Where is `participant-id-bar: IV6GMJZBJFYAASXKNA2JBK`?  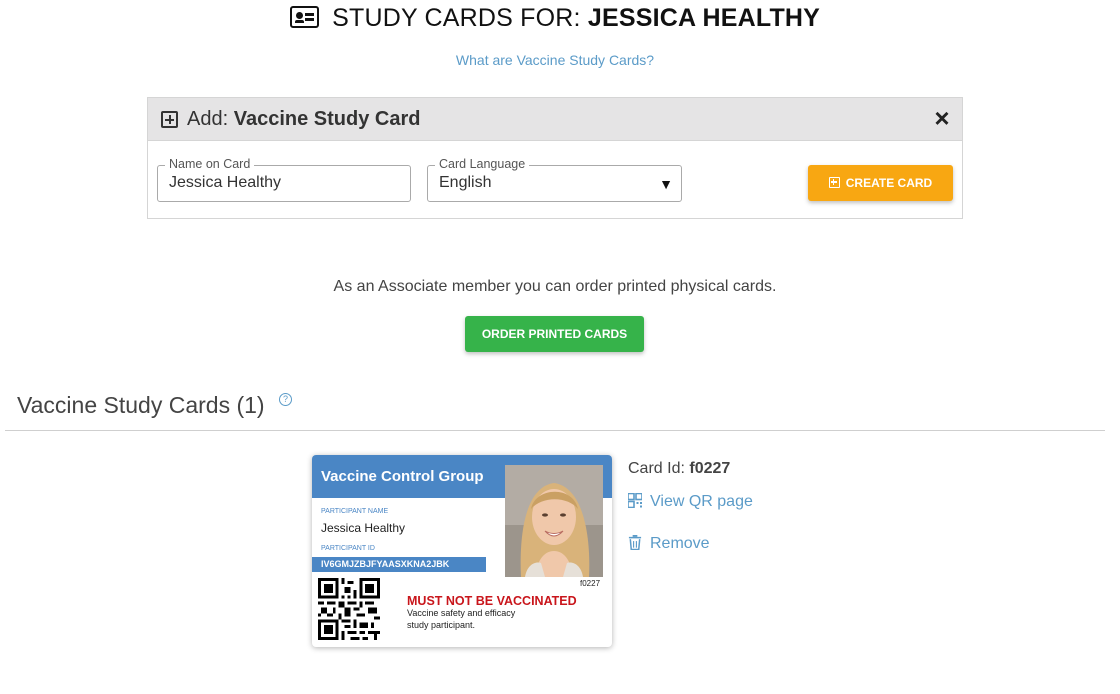 participant-id-bar: IV6GMJZBJFYAASXKNA2JBK is located at coordinates (399, 564).